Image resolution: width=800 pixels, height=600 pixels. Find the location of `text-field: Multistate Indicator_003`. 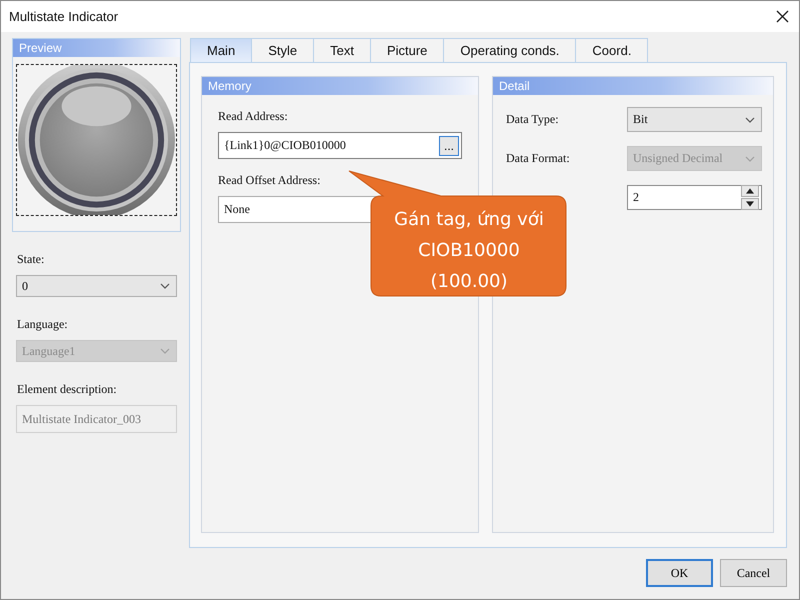

text-field: Multistate Indicator_003 is located at coordinates (96, 419).